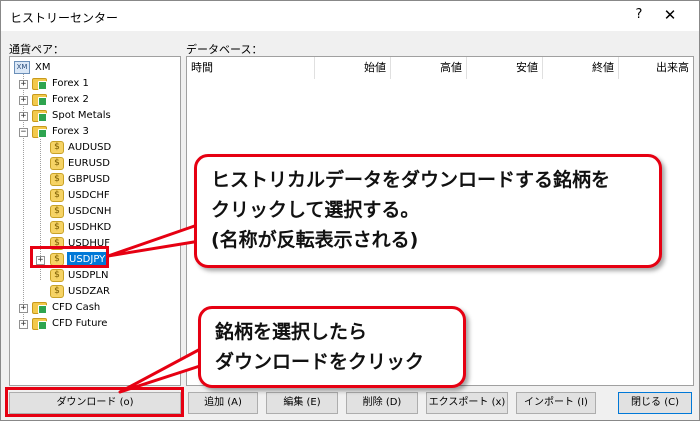 The height and width of the screenshot is (421, 700). Describe the element at coordinates (556, 403) in the screenshot. I see `import-button: インポート (I)` at that location.